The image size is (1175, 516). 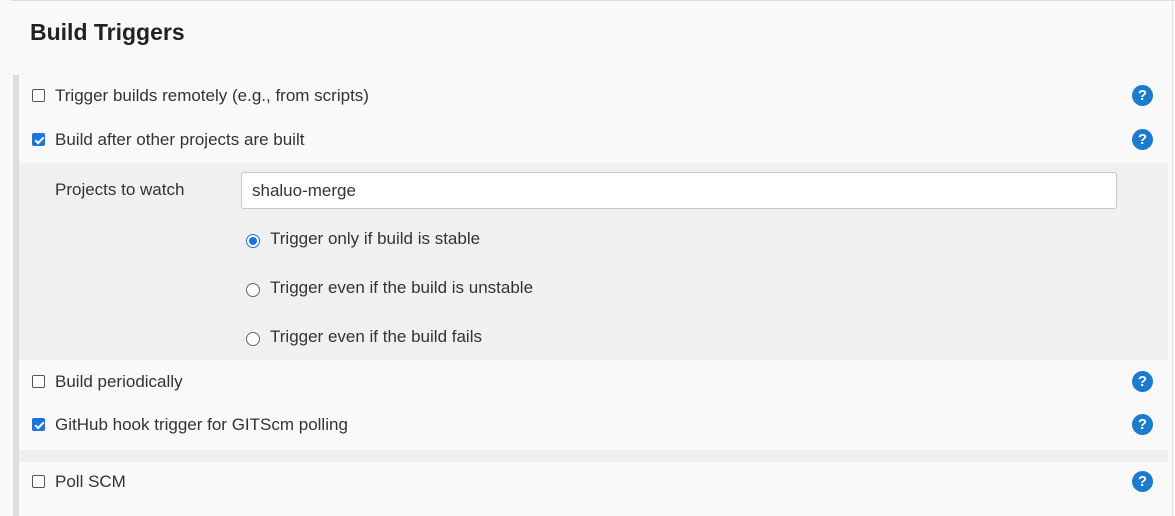 I want to click on github-hook-label: GitHub hook trigger for GITScm polling, so click(x=201, y=425).